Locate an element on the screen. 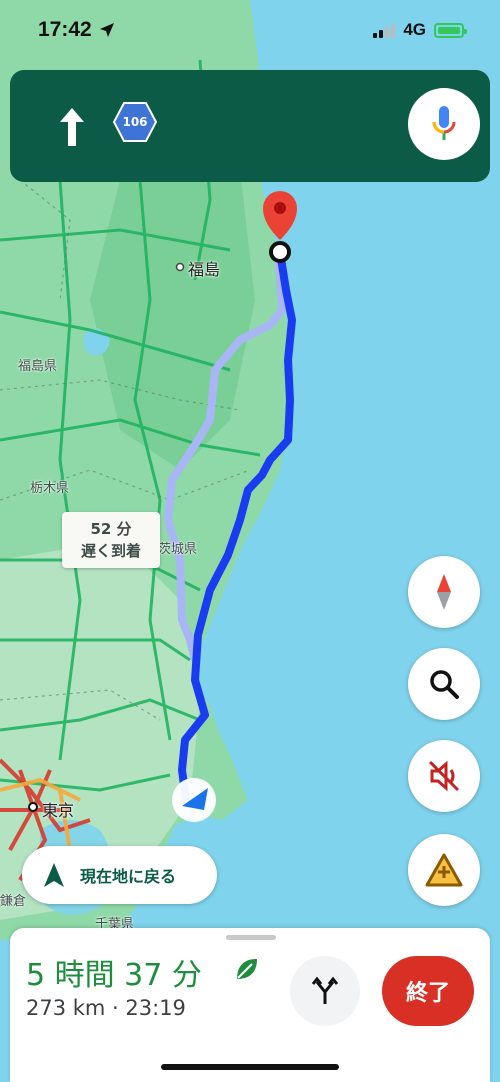  trip-distance-arrival: 273 km · 23:19 is located at coordinates (106, 1008).